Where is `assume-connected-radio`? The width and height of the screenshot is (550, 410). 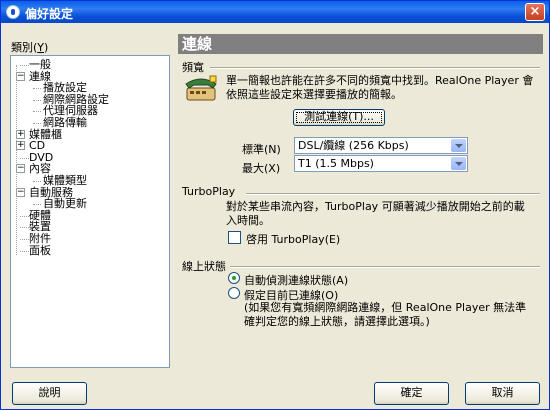 assume-connected-radio is located at coordinates (234, 293).